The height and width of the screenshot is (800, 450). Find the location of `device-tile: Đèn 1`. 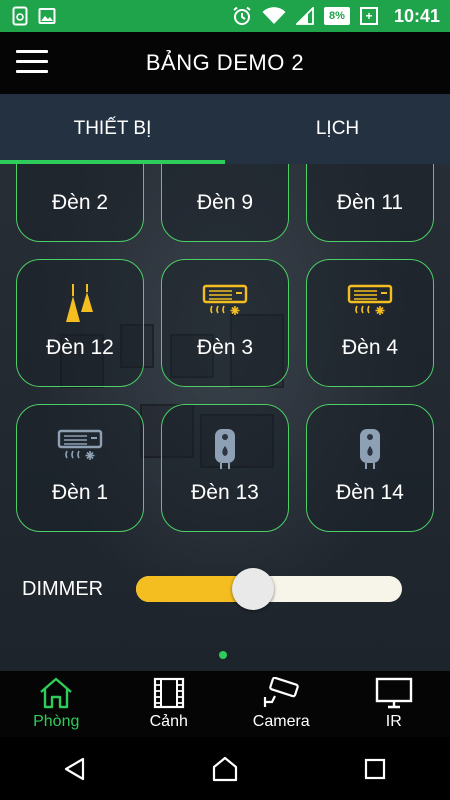

device-tile: Đèn 1 is located at coordinates (80, 468).